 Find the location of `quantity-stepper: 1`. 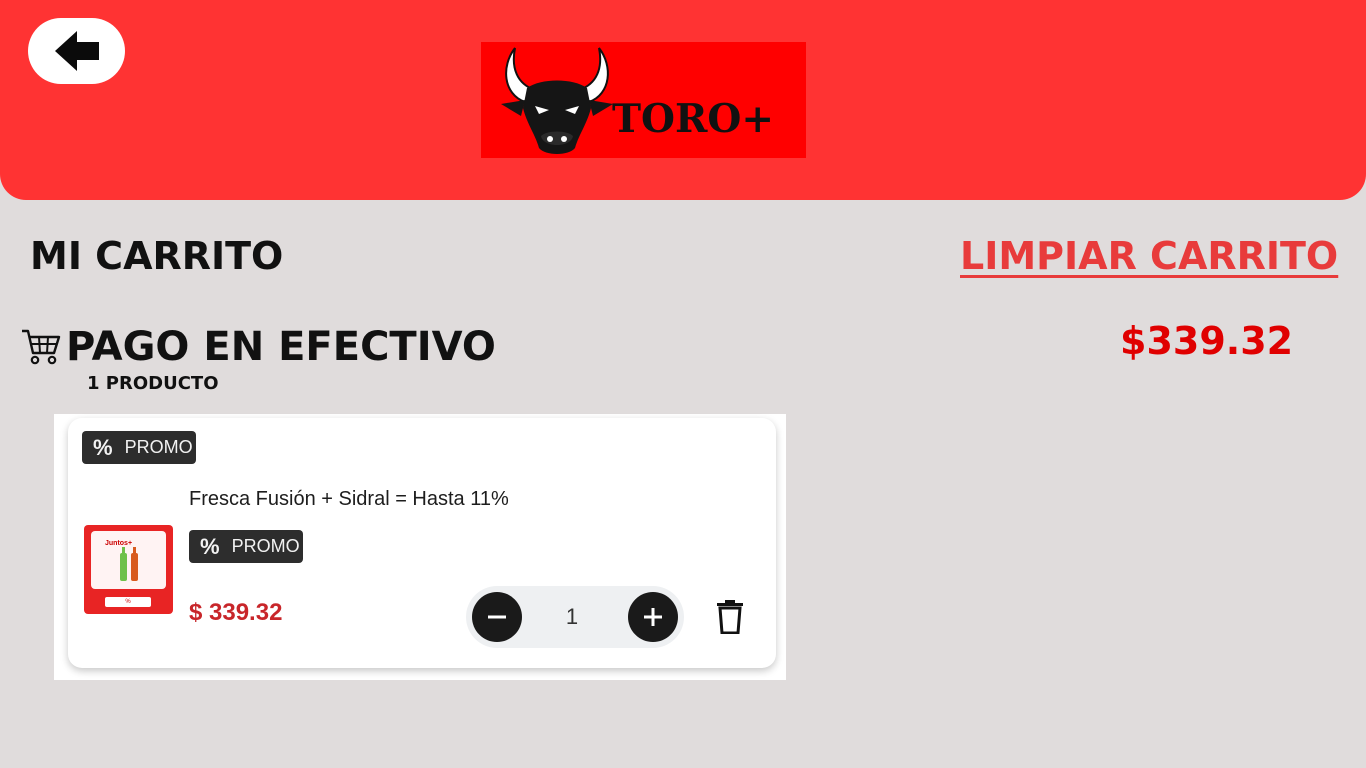

quantity-stepper: 1 is located at coordinates (575, 617).